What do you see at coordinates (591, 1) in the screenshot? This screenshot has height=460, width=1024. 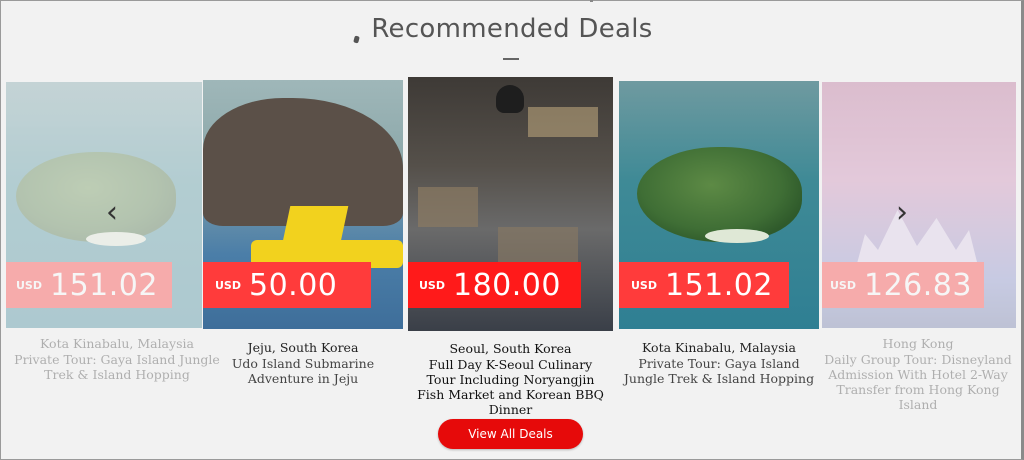 I see `decoration-mark` at bounding box center [591, 1].